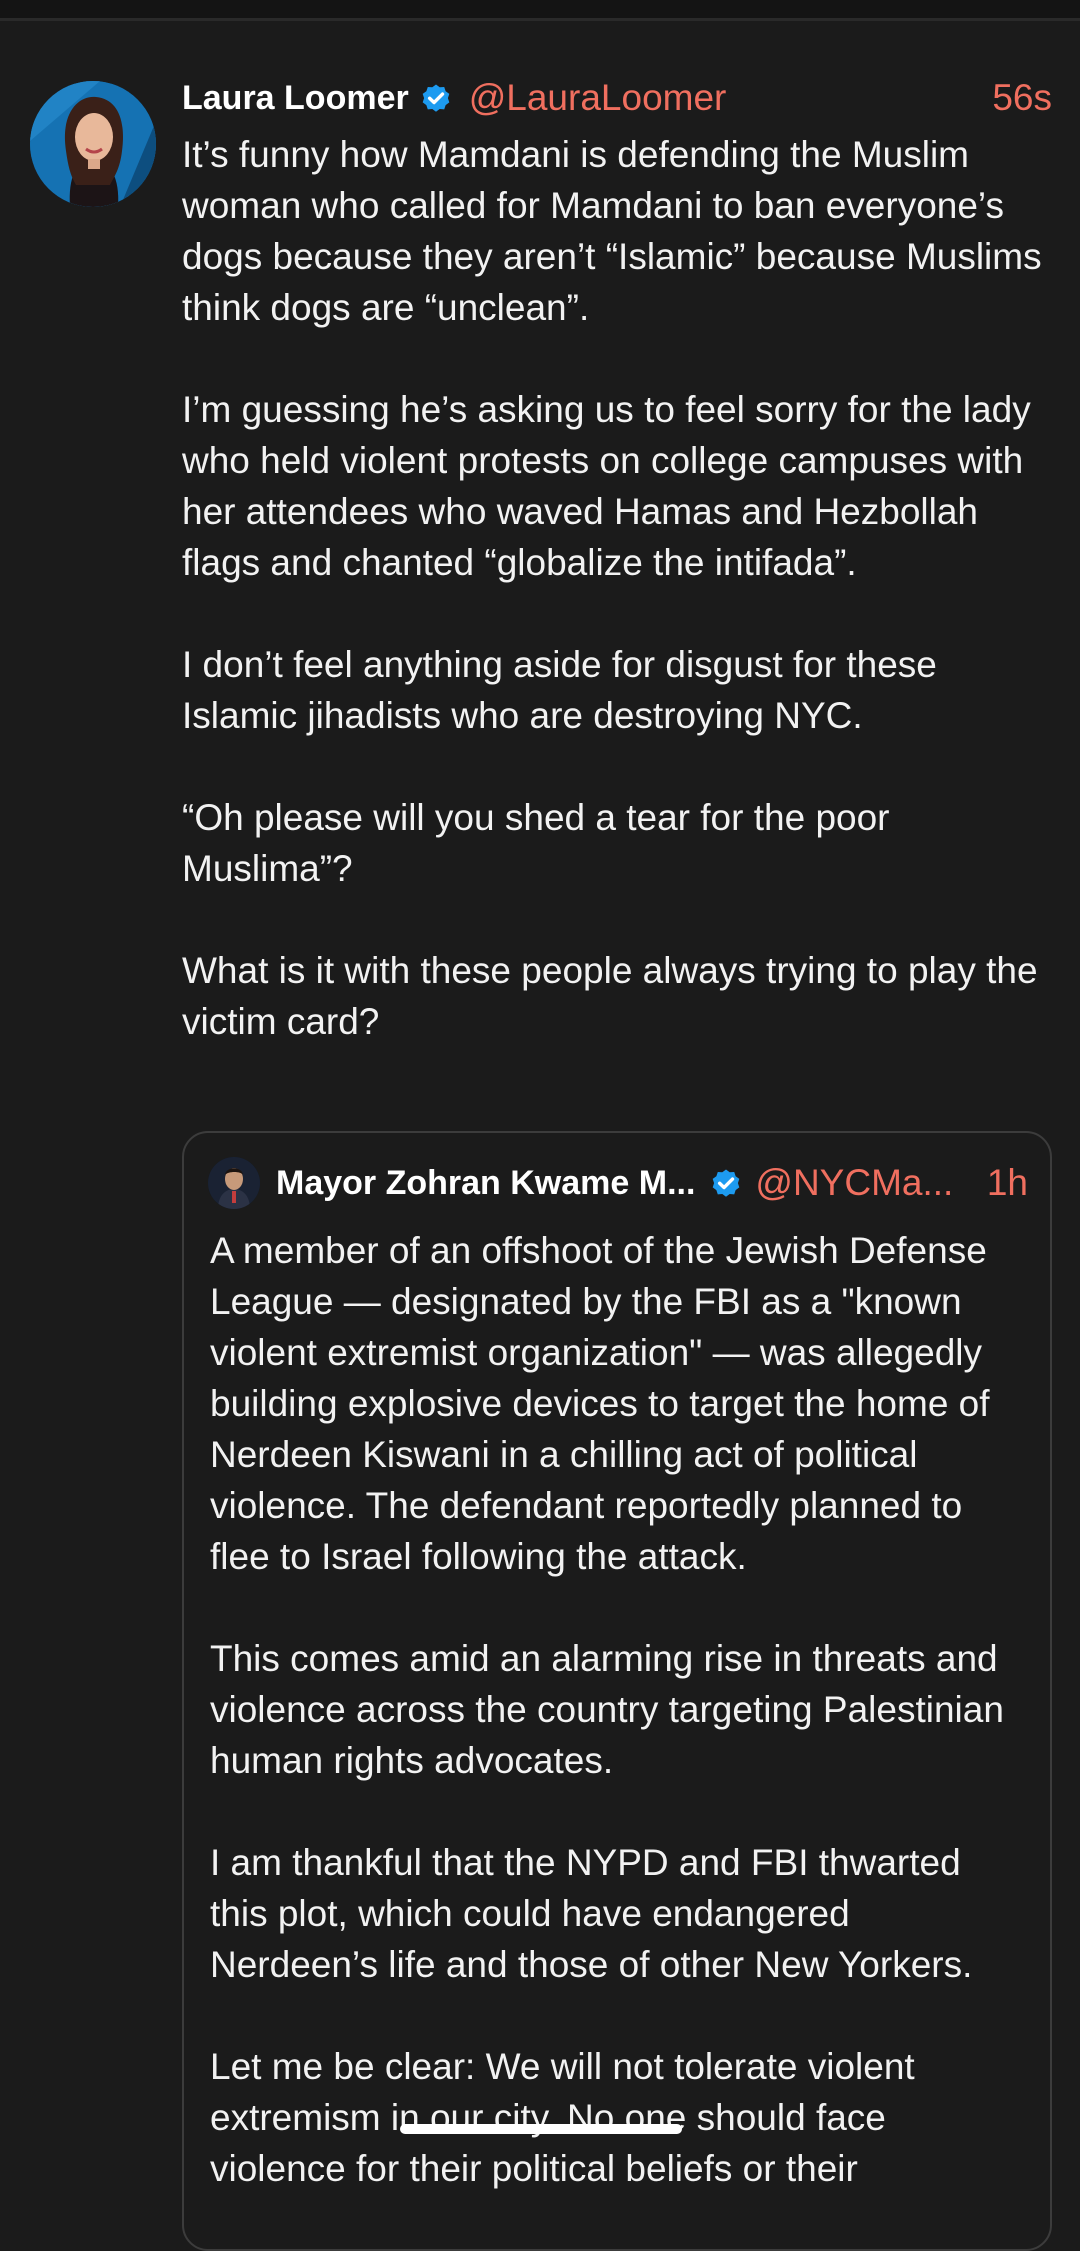 Image resolution: width=1080 pixels, height=2251 pixels. What do you see at coordinates (540, 10) in the screenshot?
I see `top-bar` at bounding box center [540, 10].